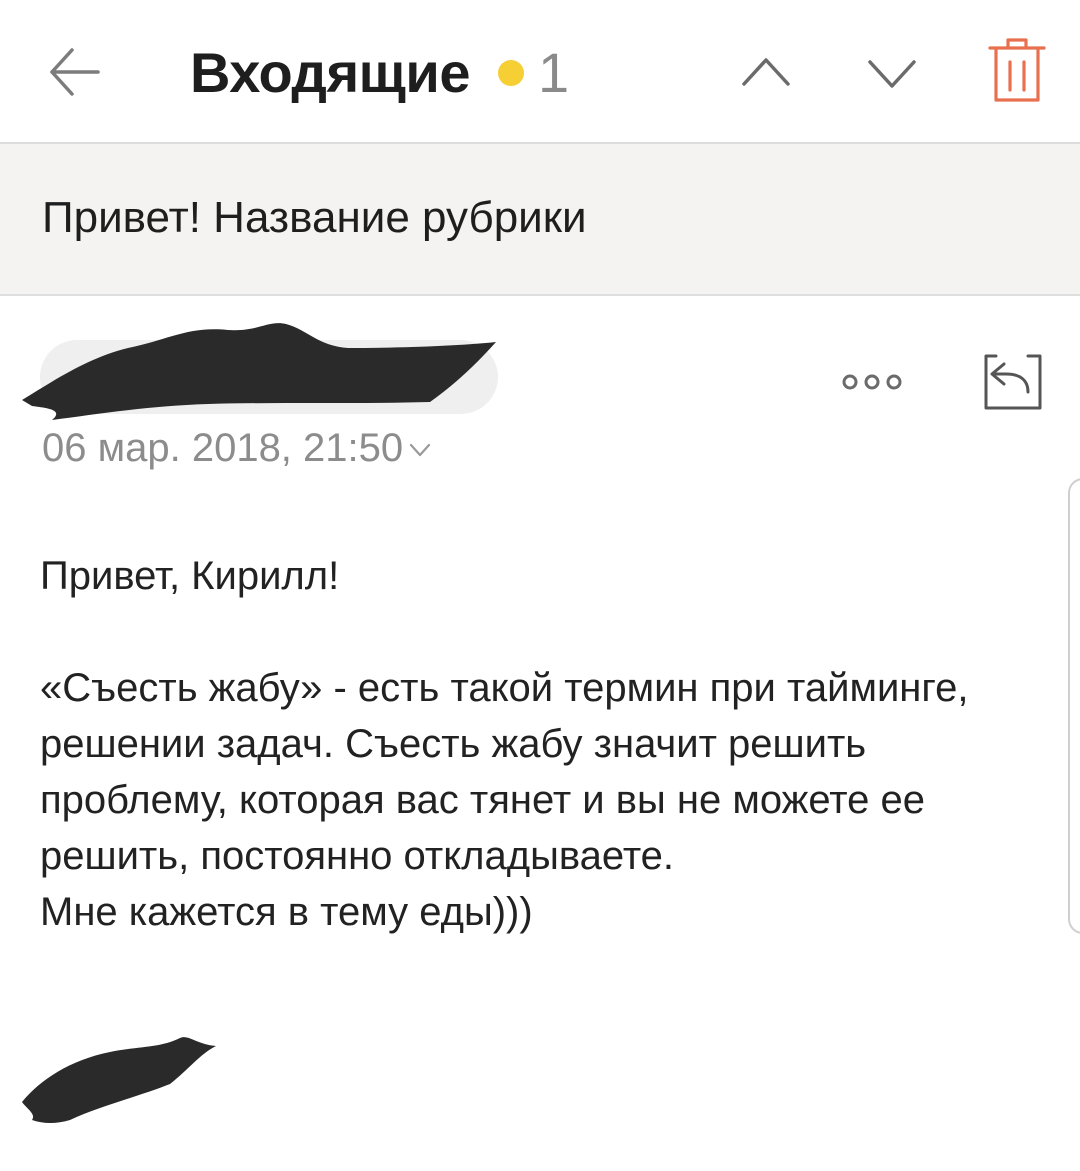 The image size is (1080, 1171). I want to click on reply-icon, so click(1013, 382).